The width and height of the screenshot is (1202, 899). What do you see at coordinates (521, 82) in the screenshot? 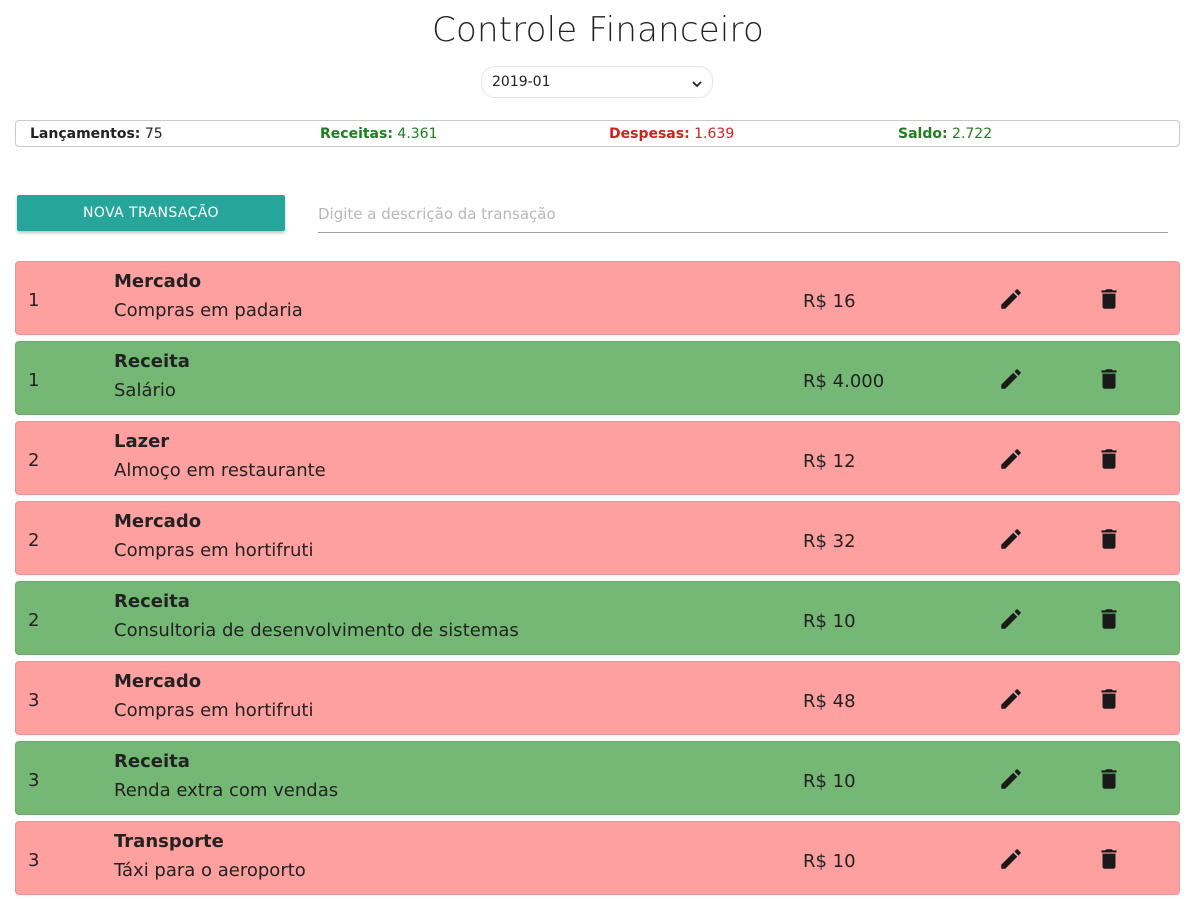
I see `period-select-value: 2019-01` at bounding box center [521, 82].